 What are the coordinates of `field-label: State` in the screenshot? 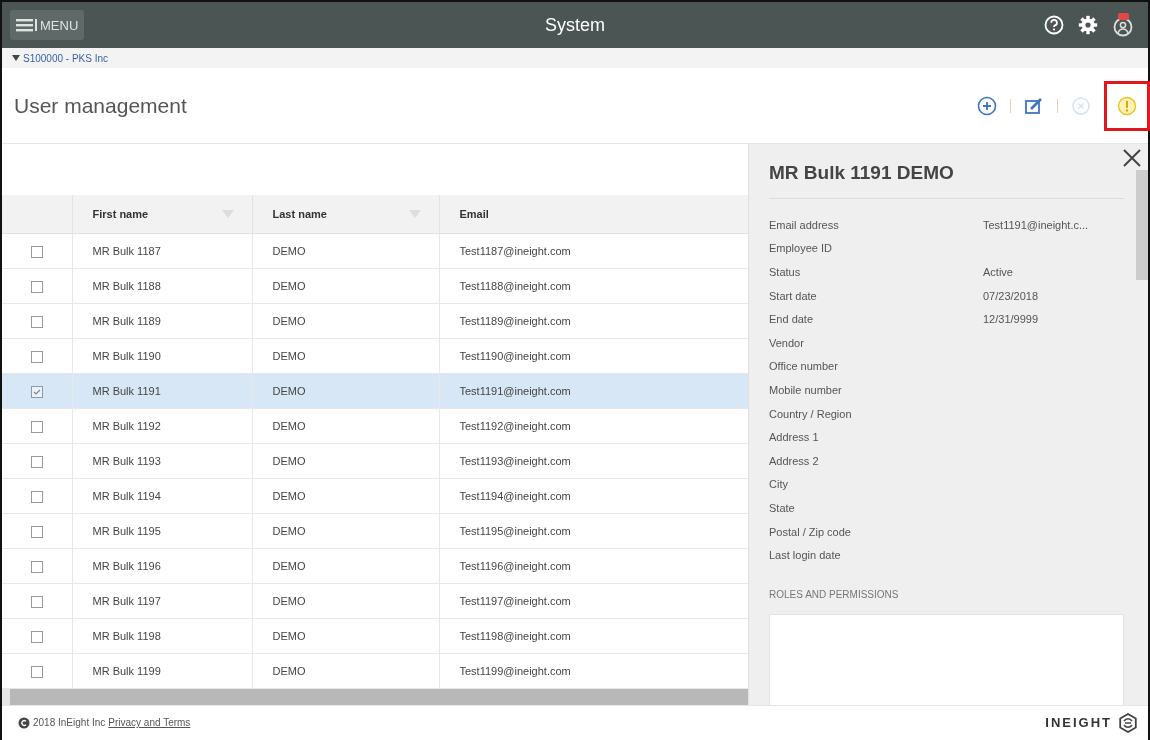 It's located at (782, 507).